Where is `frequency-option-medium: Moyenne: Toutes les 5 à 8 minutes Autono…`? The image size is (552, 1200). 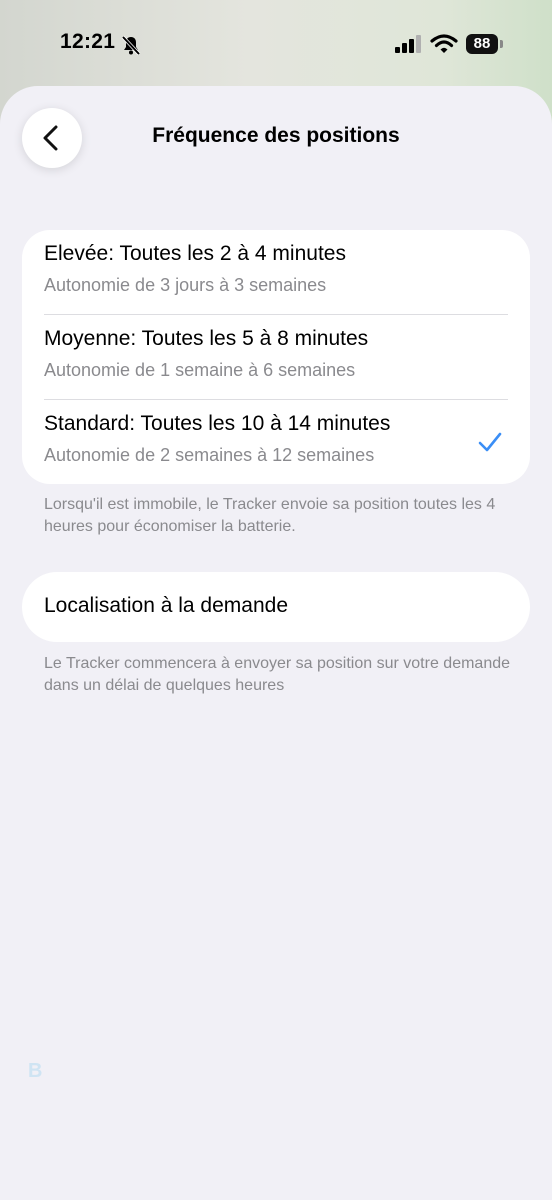
frequency-option-medium: Moyenne: Toutes les 5 à 8 minutes Autono… is located at coordinates (276, 357).